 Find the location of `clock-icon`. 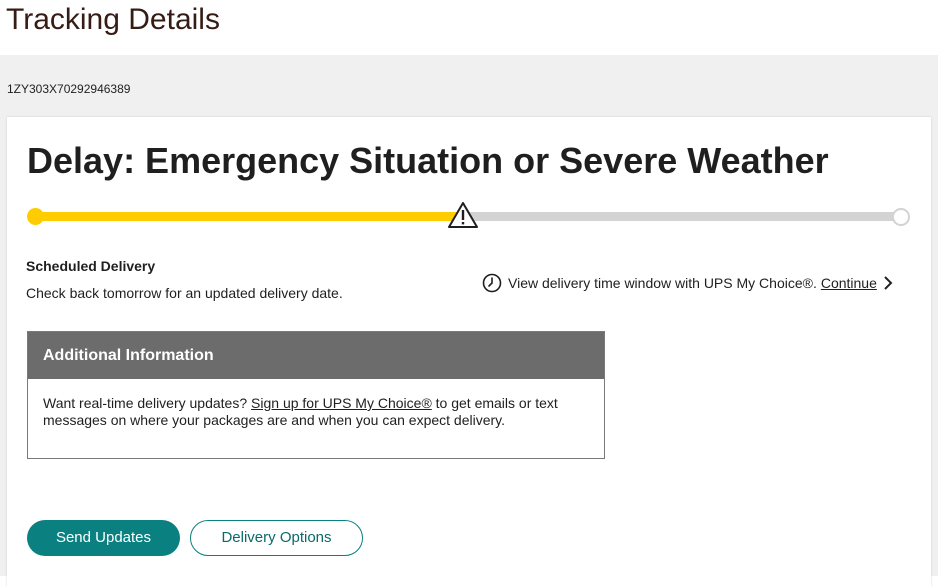

clock-icon is located at coordinates (492, 283).